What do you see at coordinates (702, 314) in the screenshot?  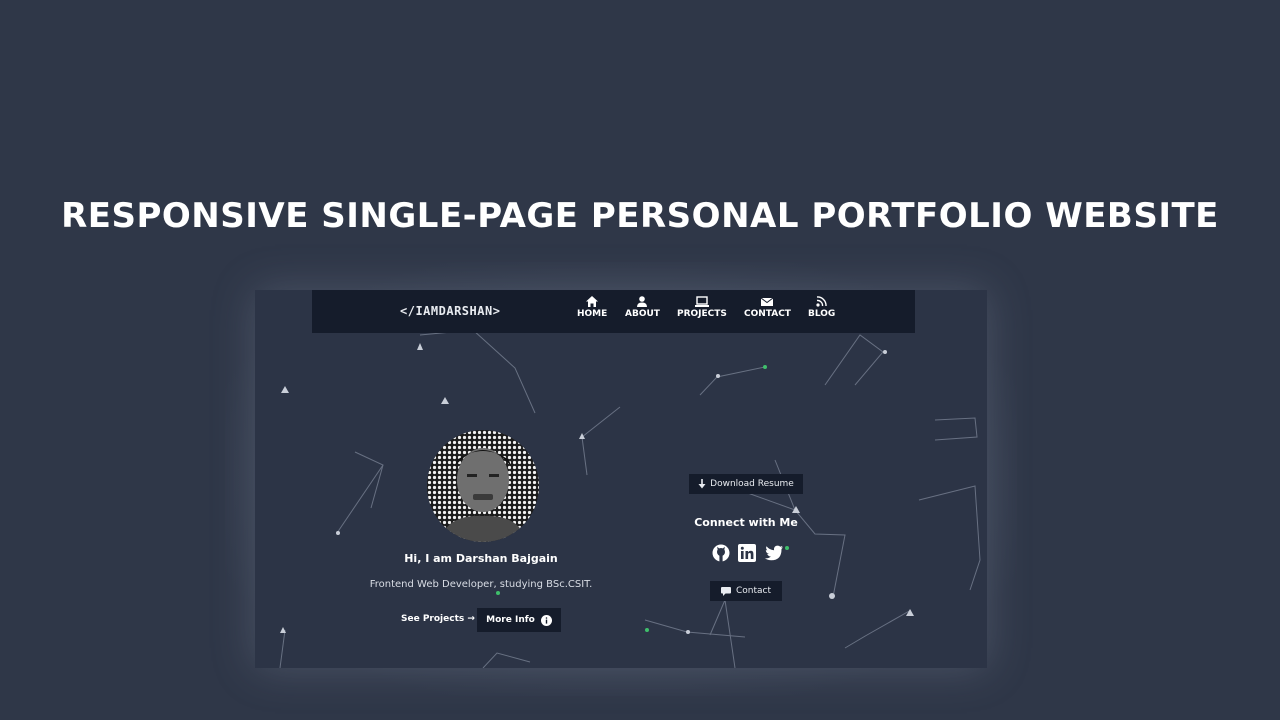 I see `nav-projects-label: PROJECTS` at bounding box center [702, 314].